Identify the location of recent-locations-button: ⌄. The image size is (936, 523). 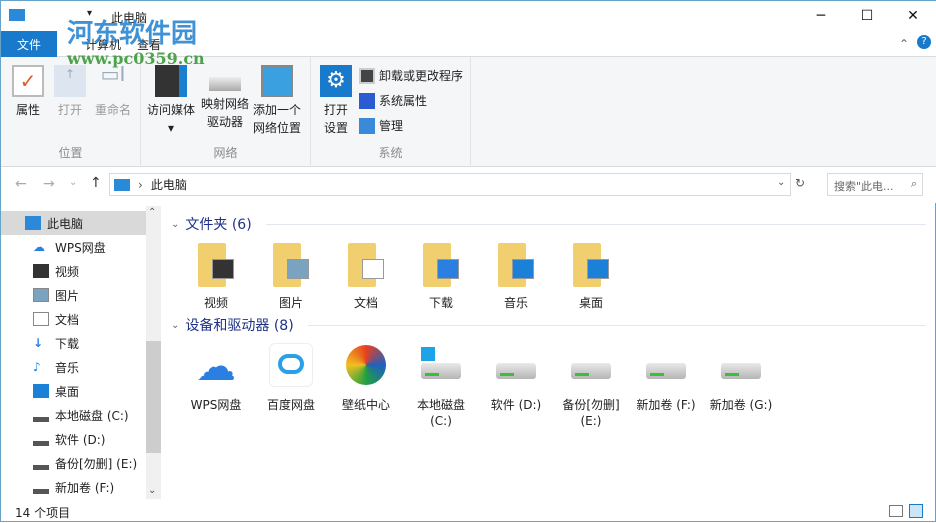
(73, 182).